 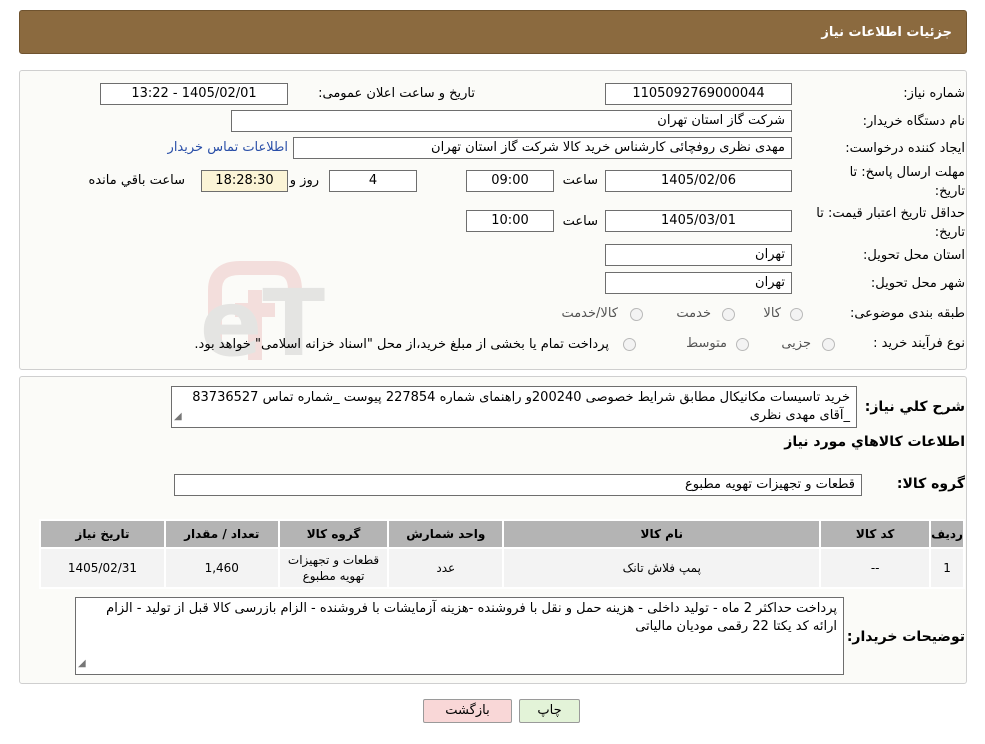 I want to click on delivery-city-label: شهر محل تحویل:, so click(x=917, y=283).